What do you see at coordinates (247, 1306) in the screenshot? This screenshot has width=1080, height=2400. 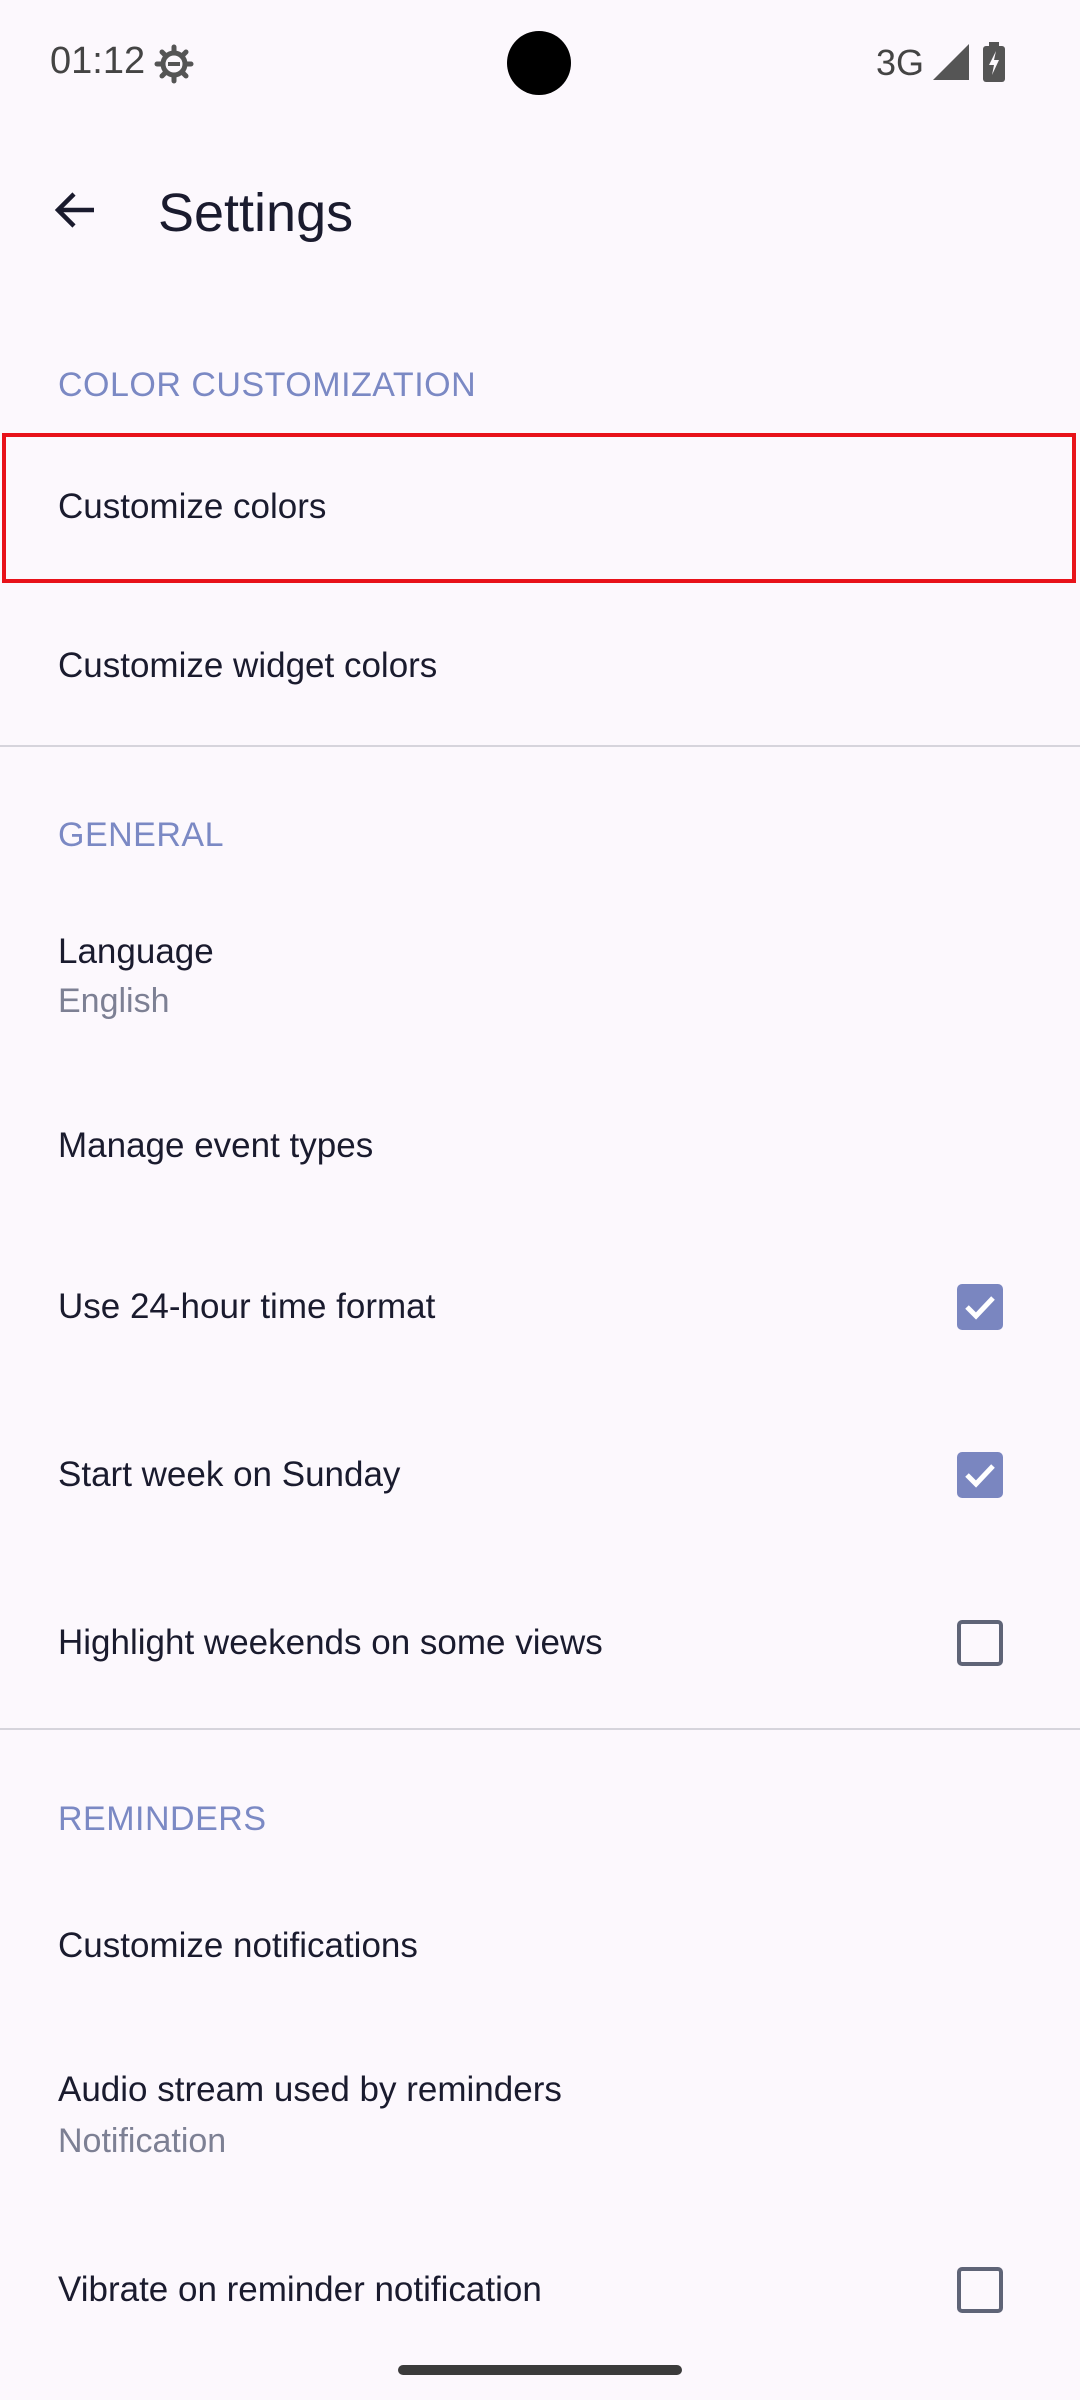 I see `use-24-hour-label: Use 24-hour time format` at bounding box center [247, 1306].